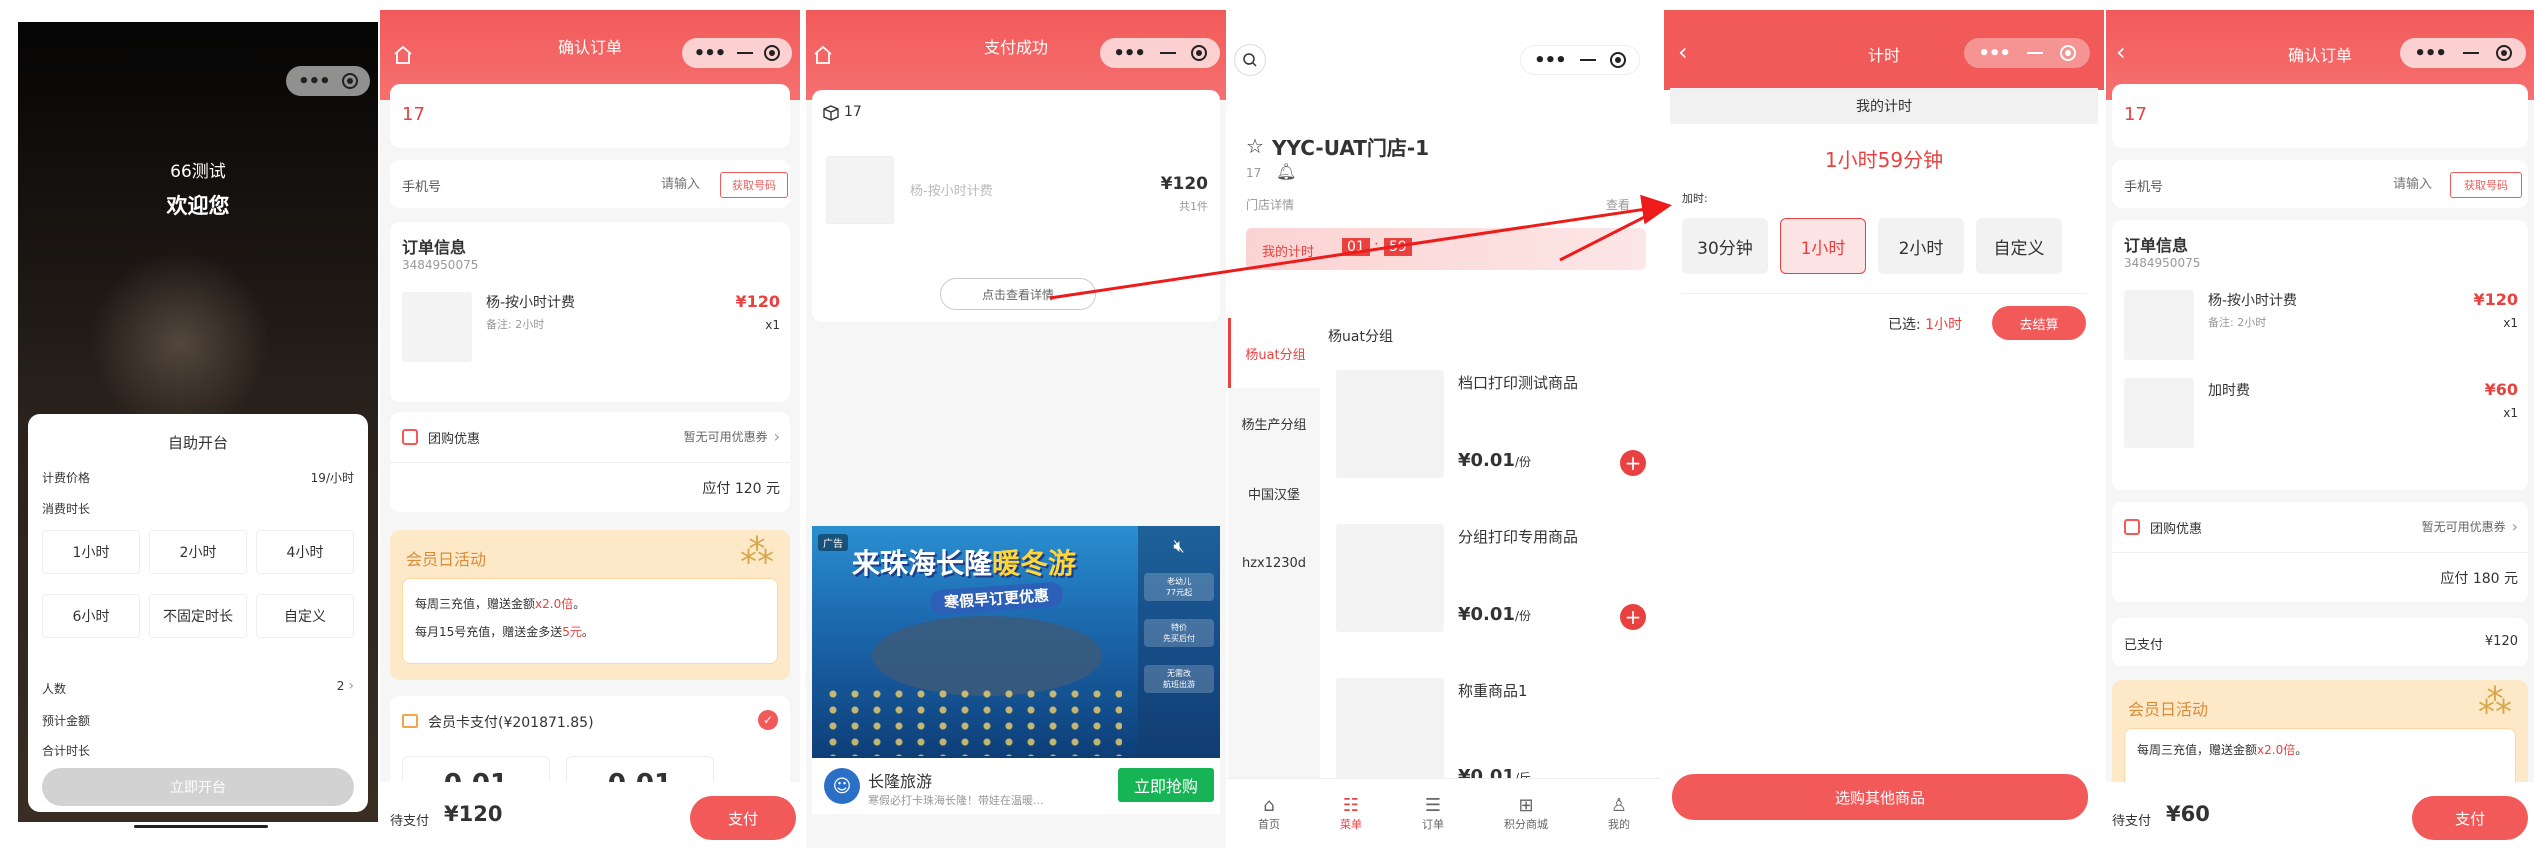 The height and width of the screenshot is (858, 2534). What do you see at coordinates (831, 113) in the screenshot?
I see `box-icon` at bounding box center [831, 113].